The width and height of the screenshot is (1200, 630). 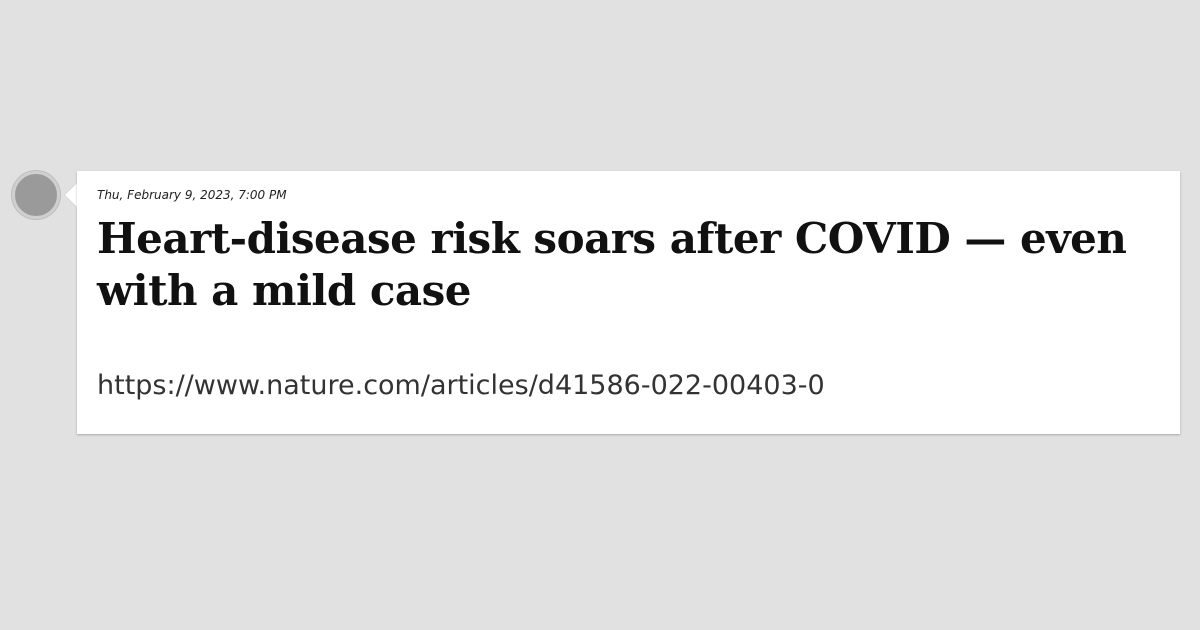 What do you see at coordinates (36, 195) in the screenshot?
I see `avatar` at bounding box center [36, 195].